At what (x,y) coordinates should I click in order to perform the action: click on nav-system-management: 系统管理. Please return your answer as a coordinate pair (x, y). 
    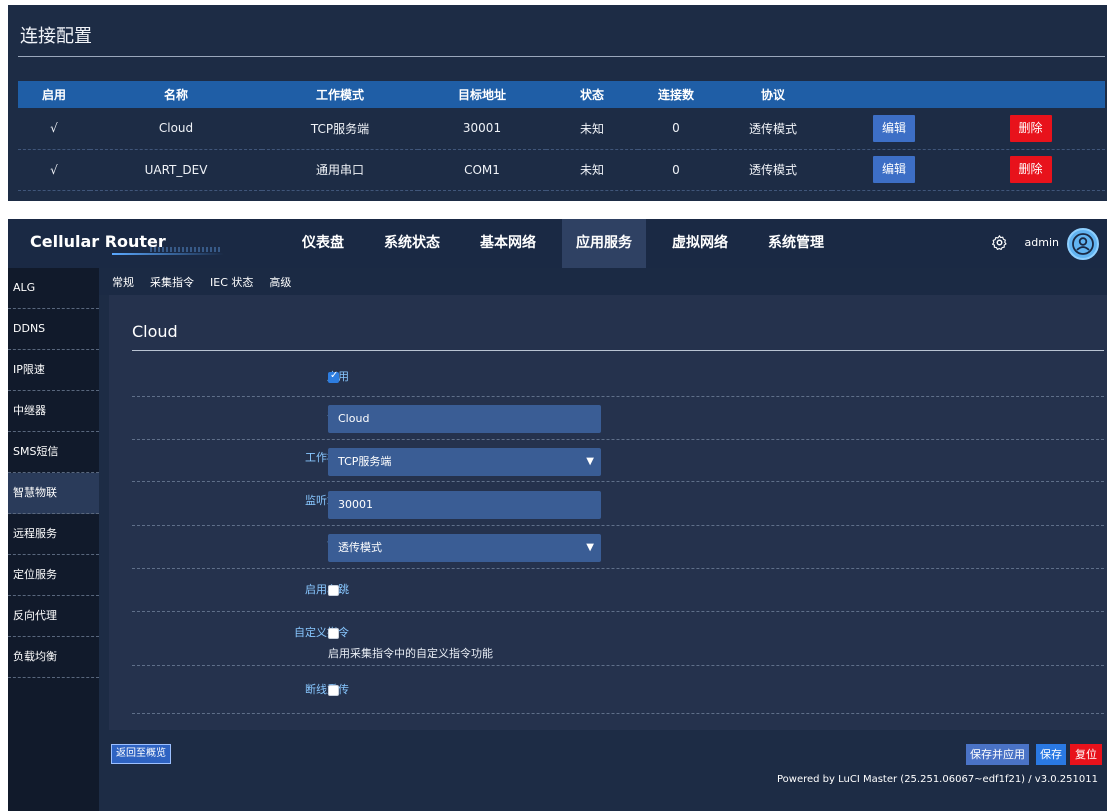
    Looking at the image, I should click on (796, 243).